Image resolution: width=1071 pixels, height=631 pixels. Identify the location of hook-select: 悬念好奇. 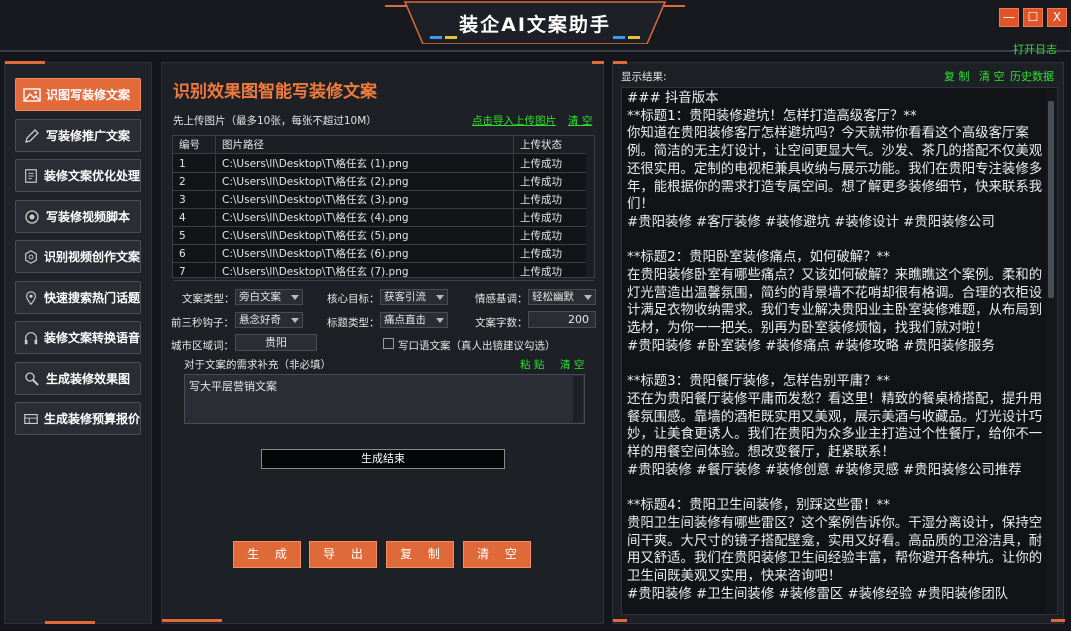
(269, 320).